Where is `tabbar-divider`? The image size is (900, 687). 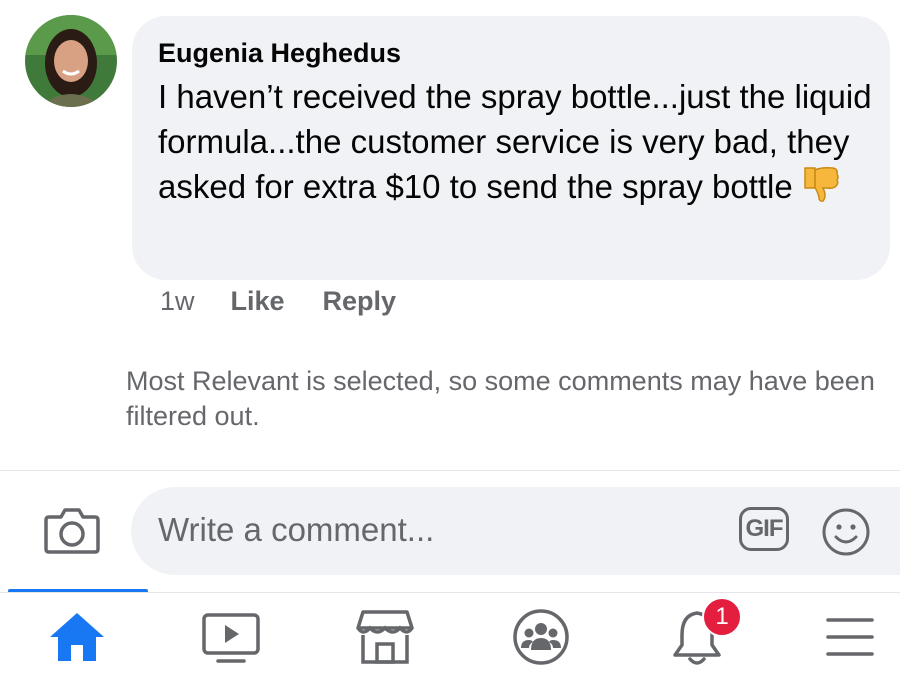 tabbar-divider is located at coordinates (450, 592).